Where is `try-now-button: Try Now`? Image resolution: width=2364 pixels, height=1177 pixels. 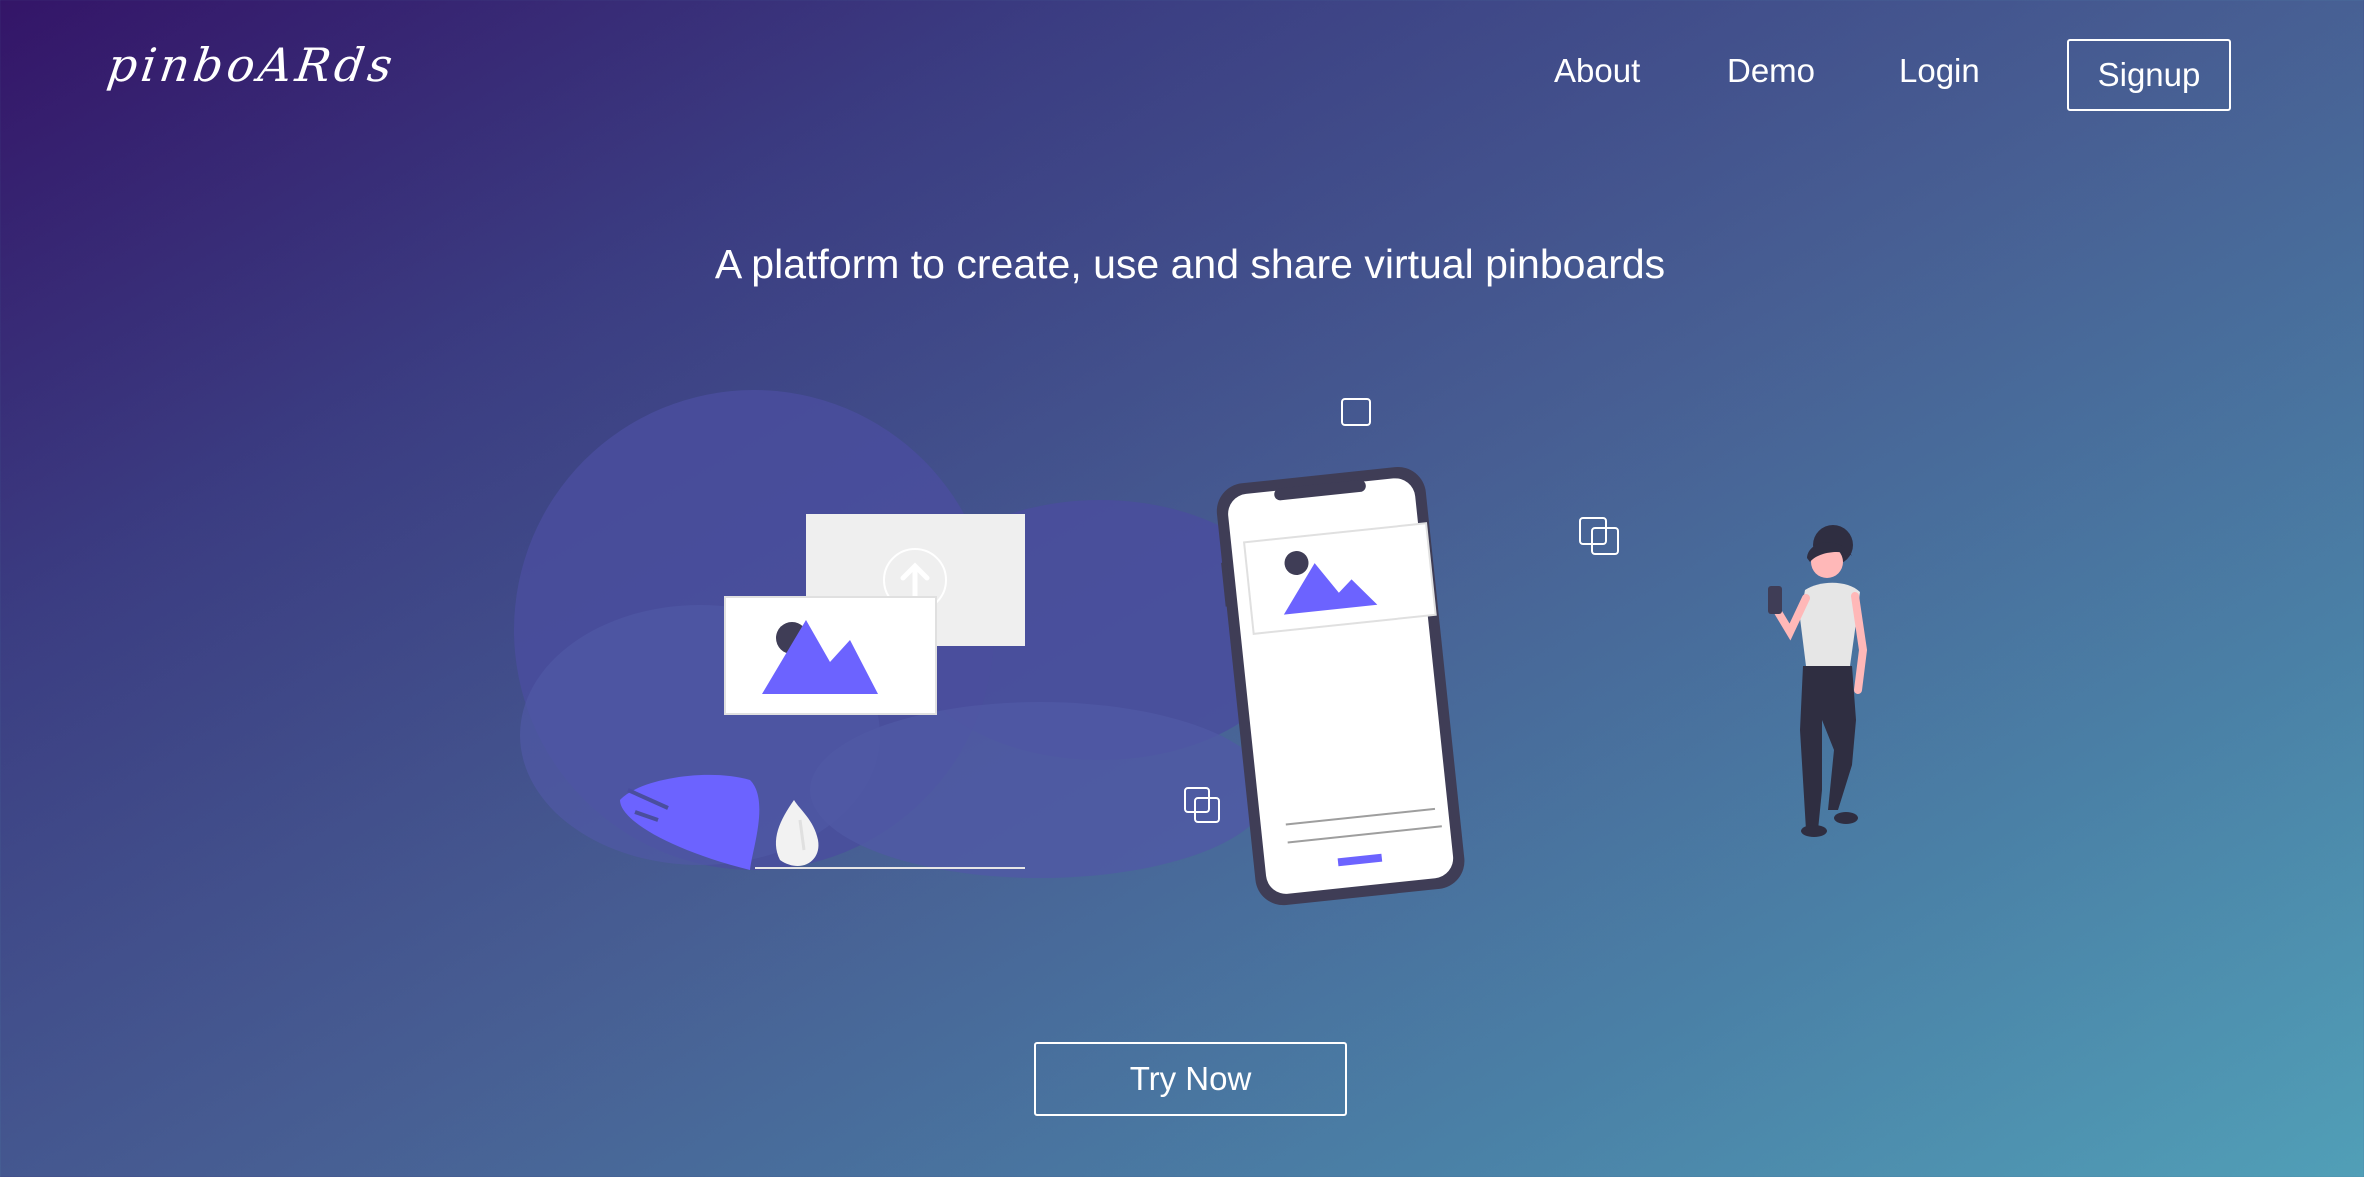 try-now-button: Try Now is located at coordinates (1190, 1079).